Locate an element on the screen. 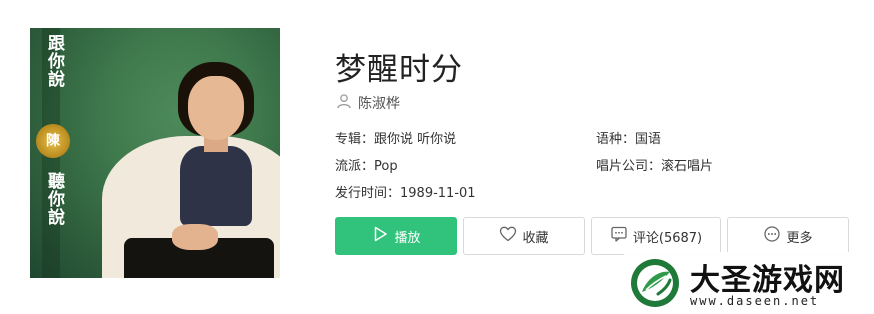 The height and width of the screenshot is (314, 874). meta-record-label-label: 唱片公司： is located at coordinates (629, 166).